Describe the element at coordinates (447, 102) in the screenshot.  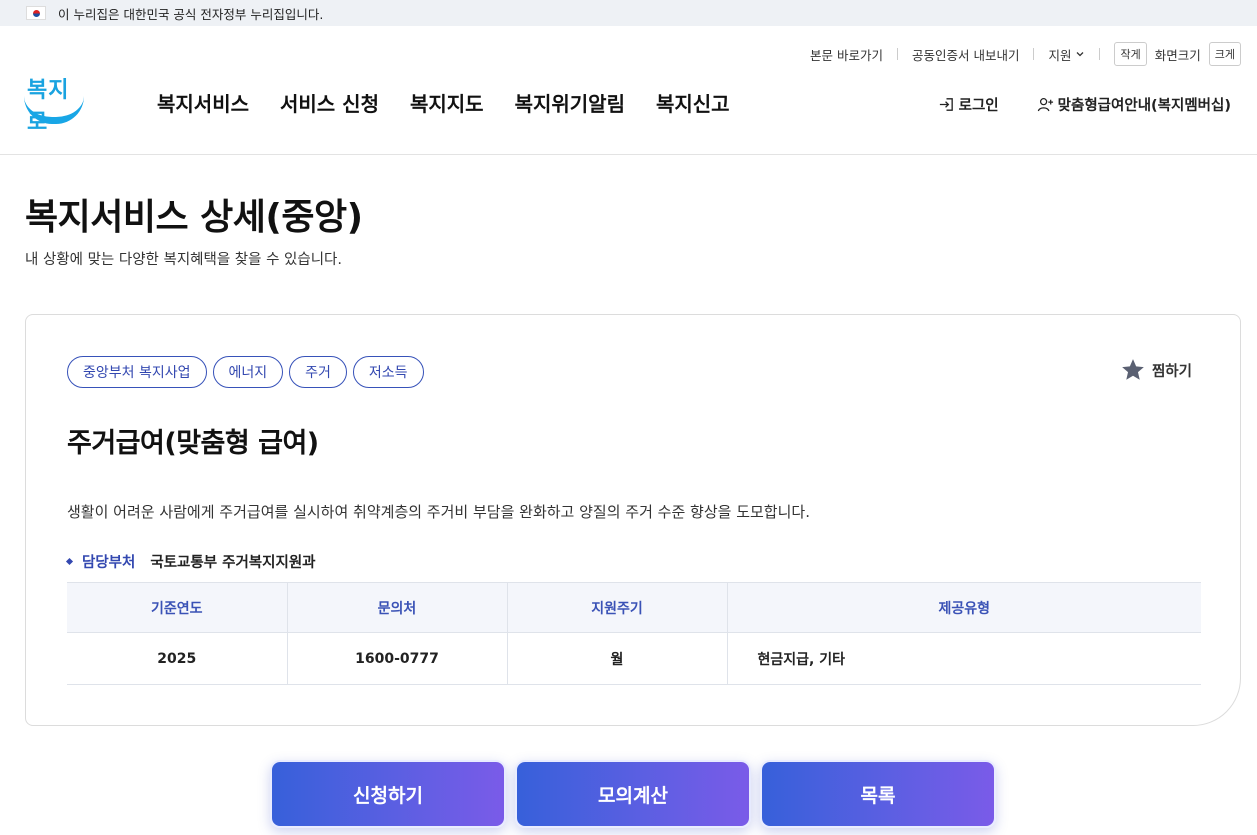
I see `nav-item-welfare-map: 복지지도` at that location.